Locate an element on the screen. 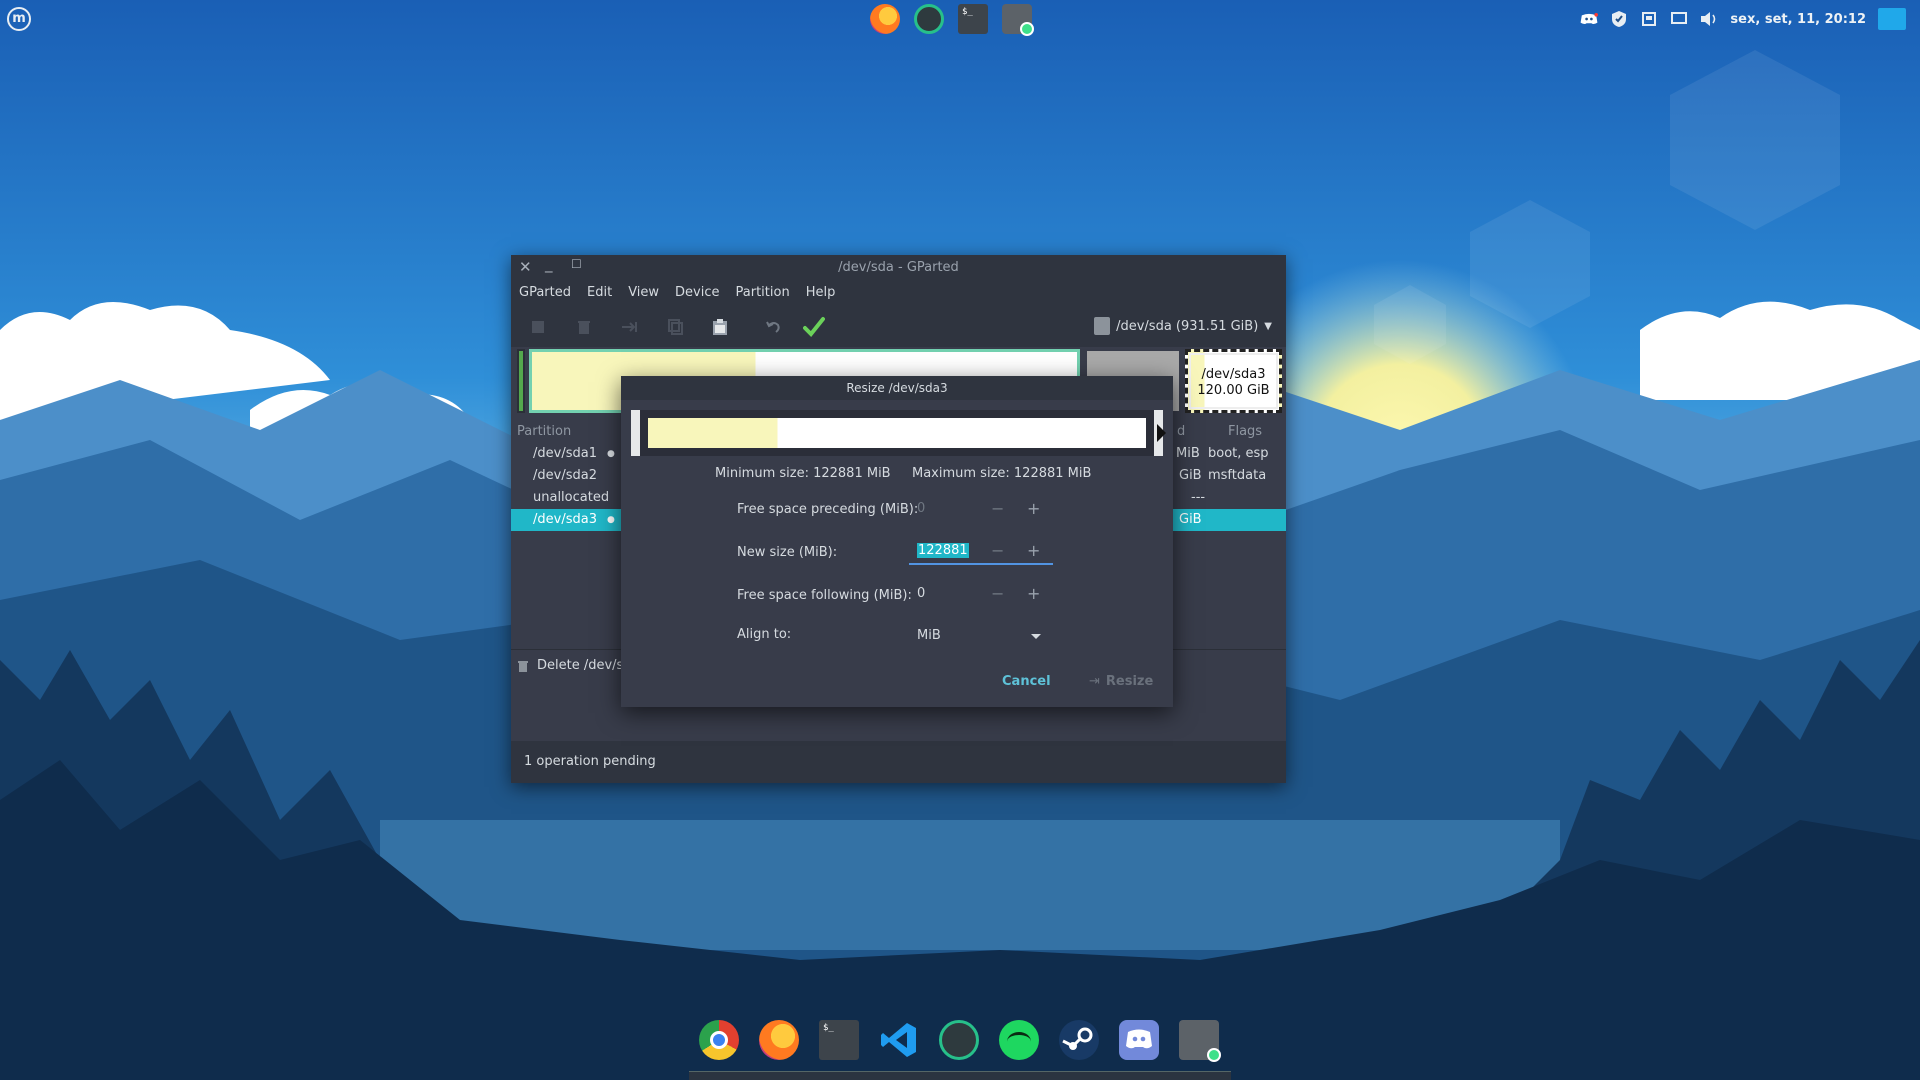 The image size is (1920, 1080). free-following-value: 0 is located at coordinates (921, 593).